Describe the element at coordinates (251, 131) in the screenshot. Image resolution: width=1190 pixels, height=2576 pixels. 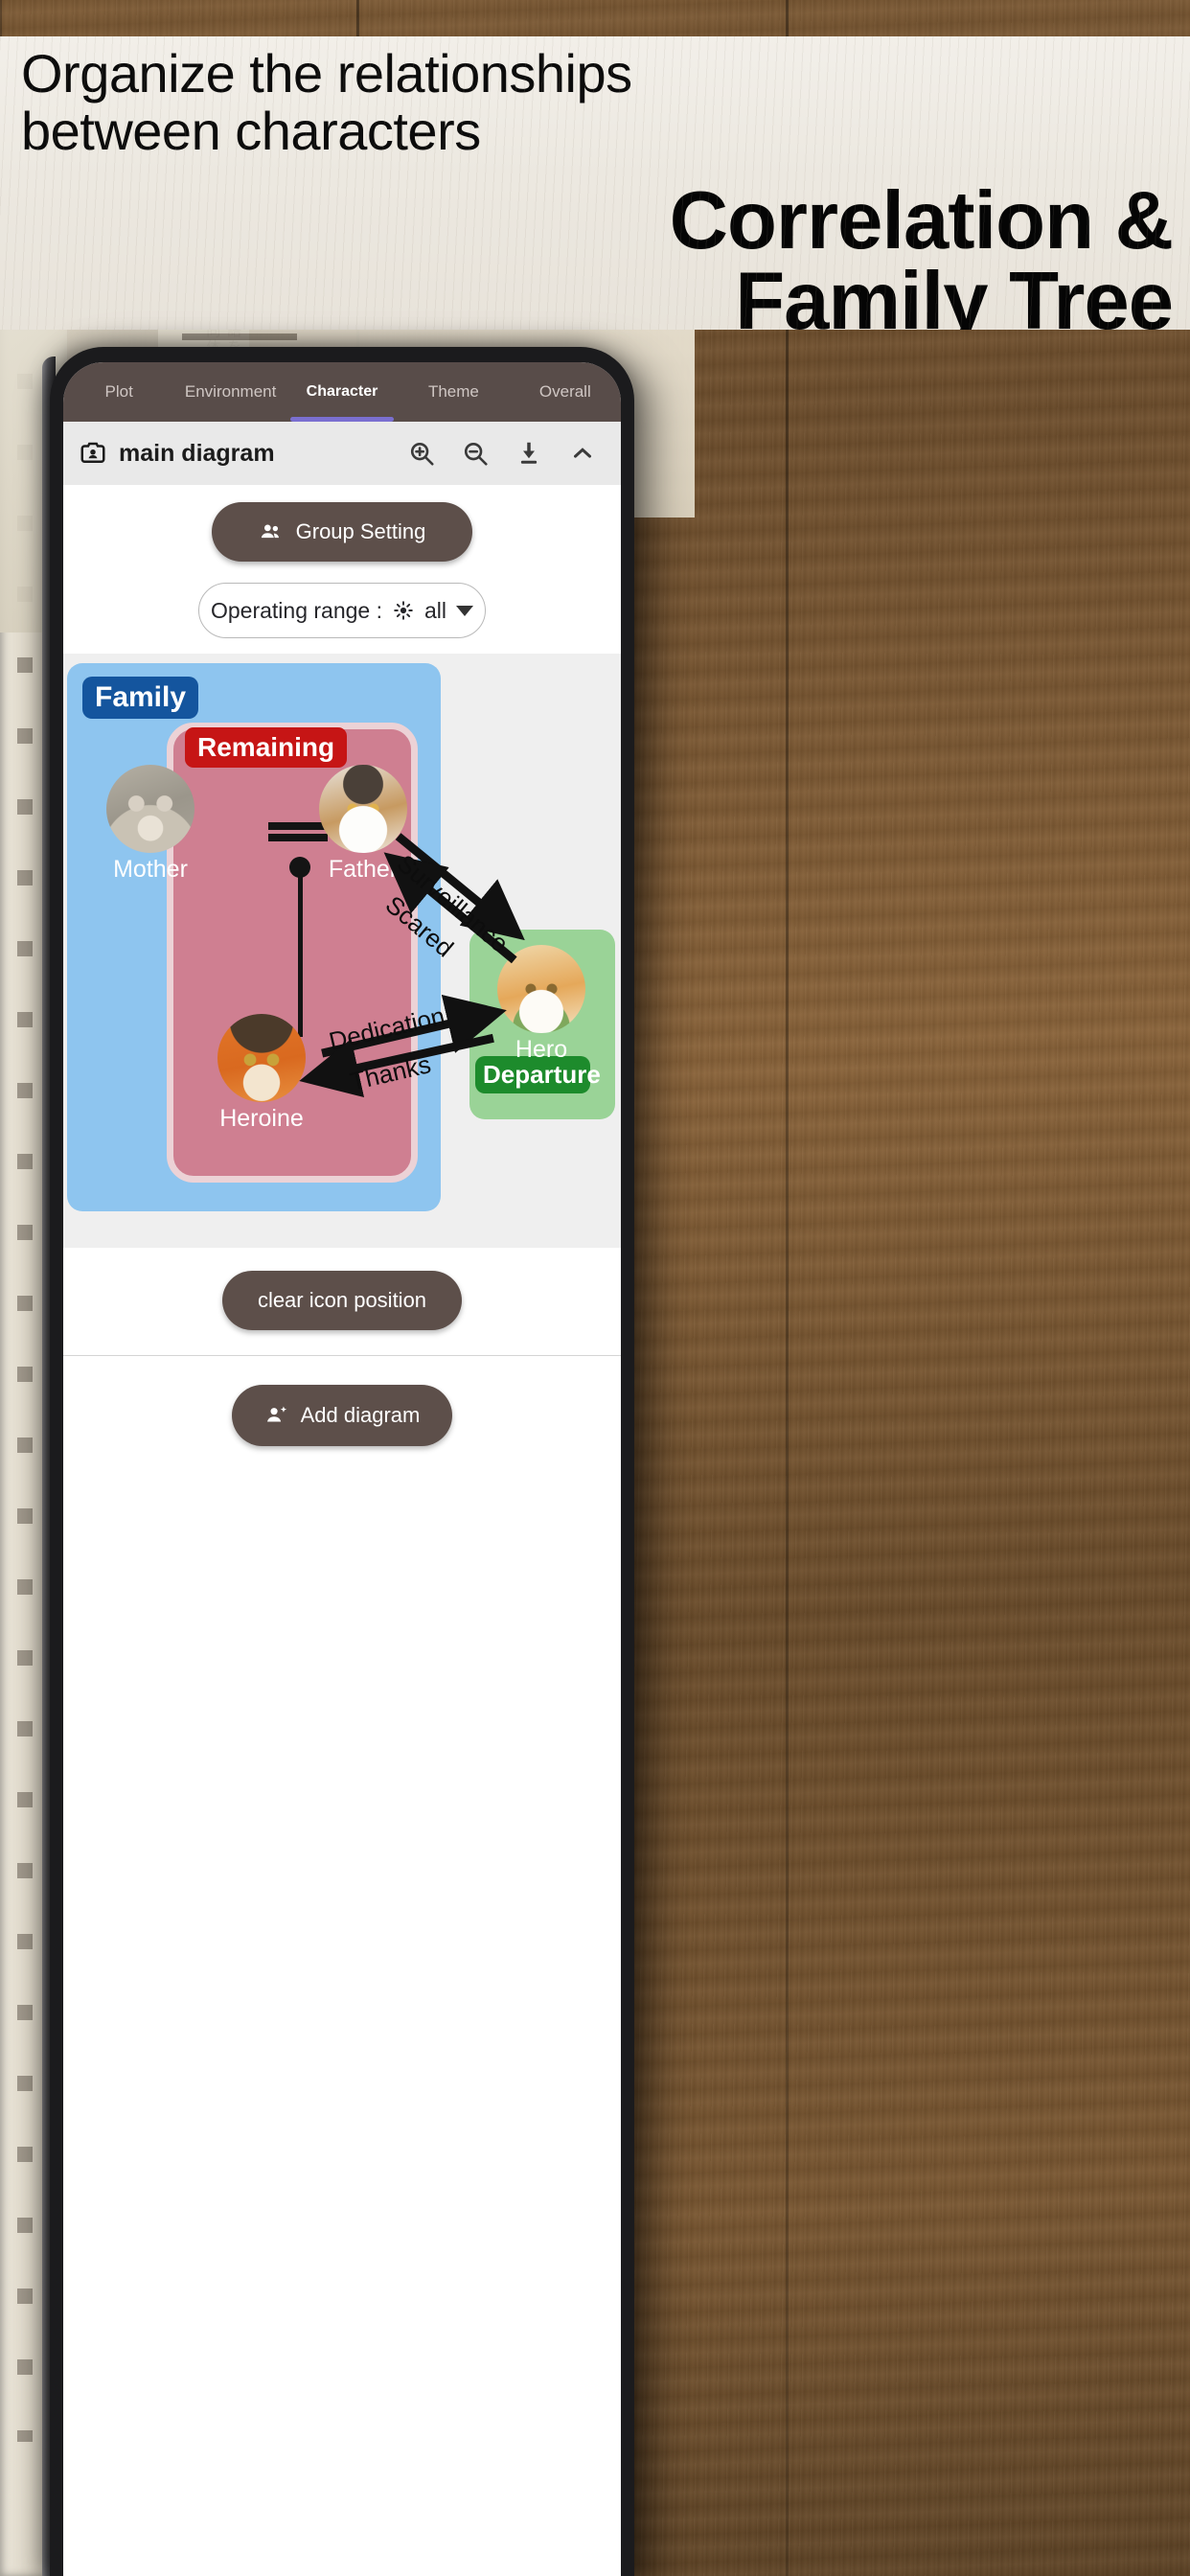
I see `promo-subtitle-line-2: between characters` at that location.